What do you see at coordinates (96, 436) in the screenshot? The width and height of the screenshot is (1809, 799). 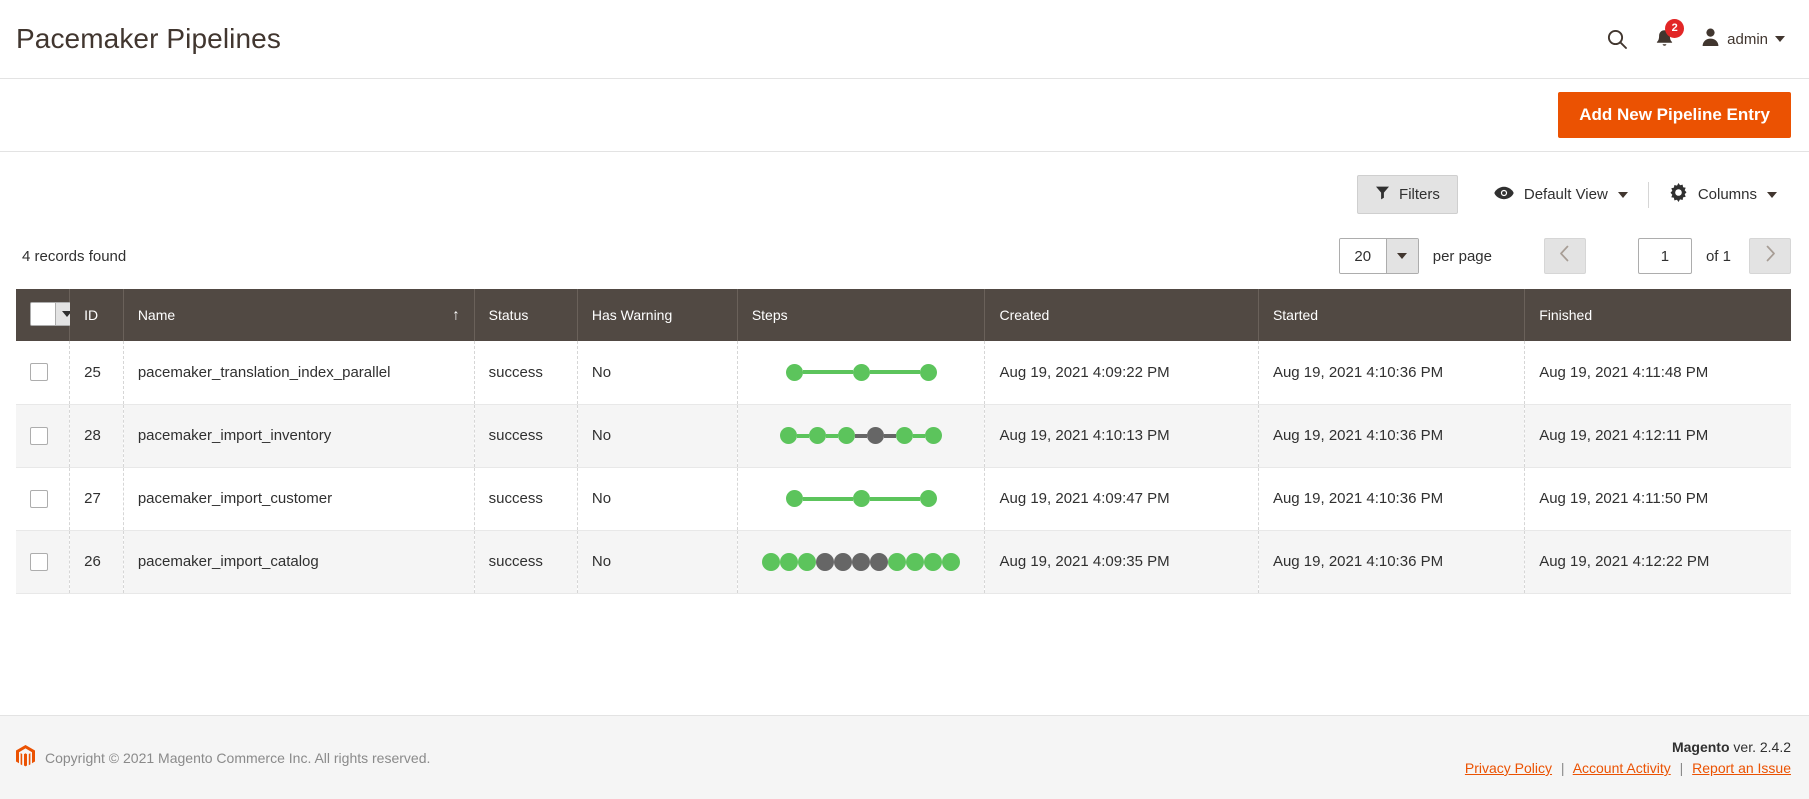 I see `cell-id: 28` at bounding box center [96, 436].